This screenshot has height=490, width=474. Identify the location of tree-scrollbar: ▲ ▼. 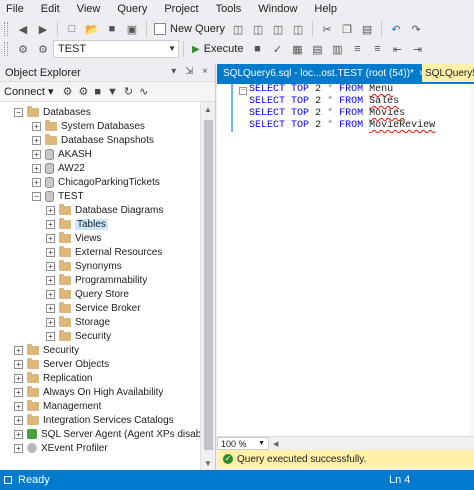
(207, 286).